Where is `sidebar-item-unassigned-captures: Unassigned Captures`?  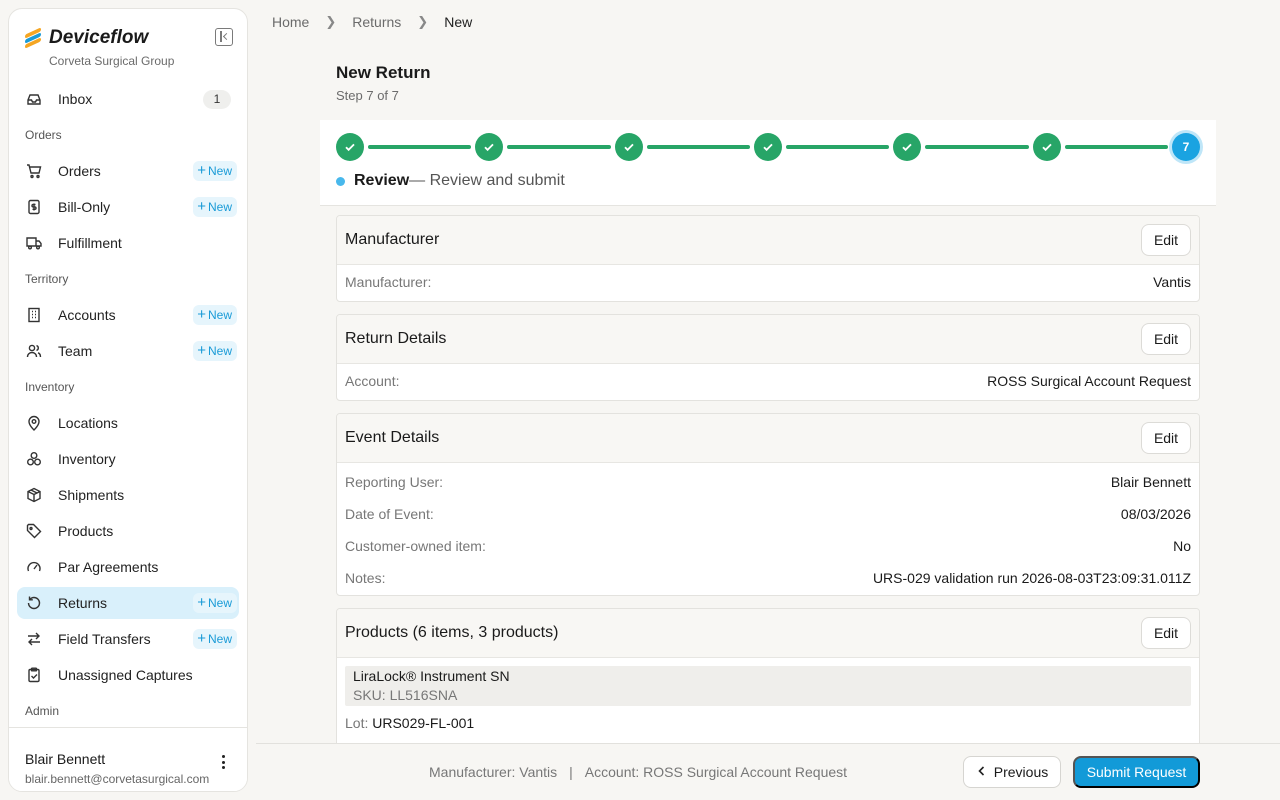
sidebar-item-unassigned-captures: Unassigned Captures is located at coordinates (128, 675).